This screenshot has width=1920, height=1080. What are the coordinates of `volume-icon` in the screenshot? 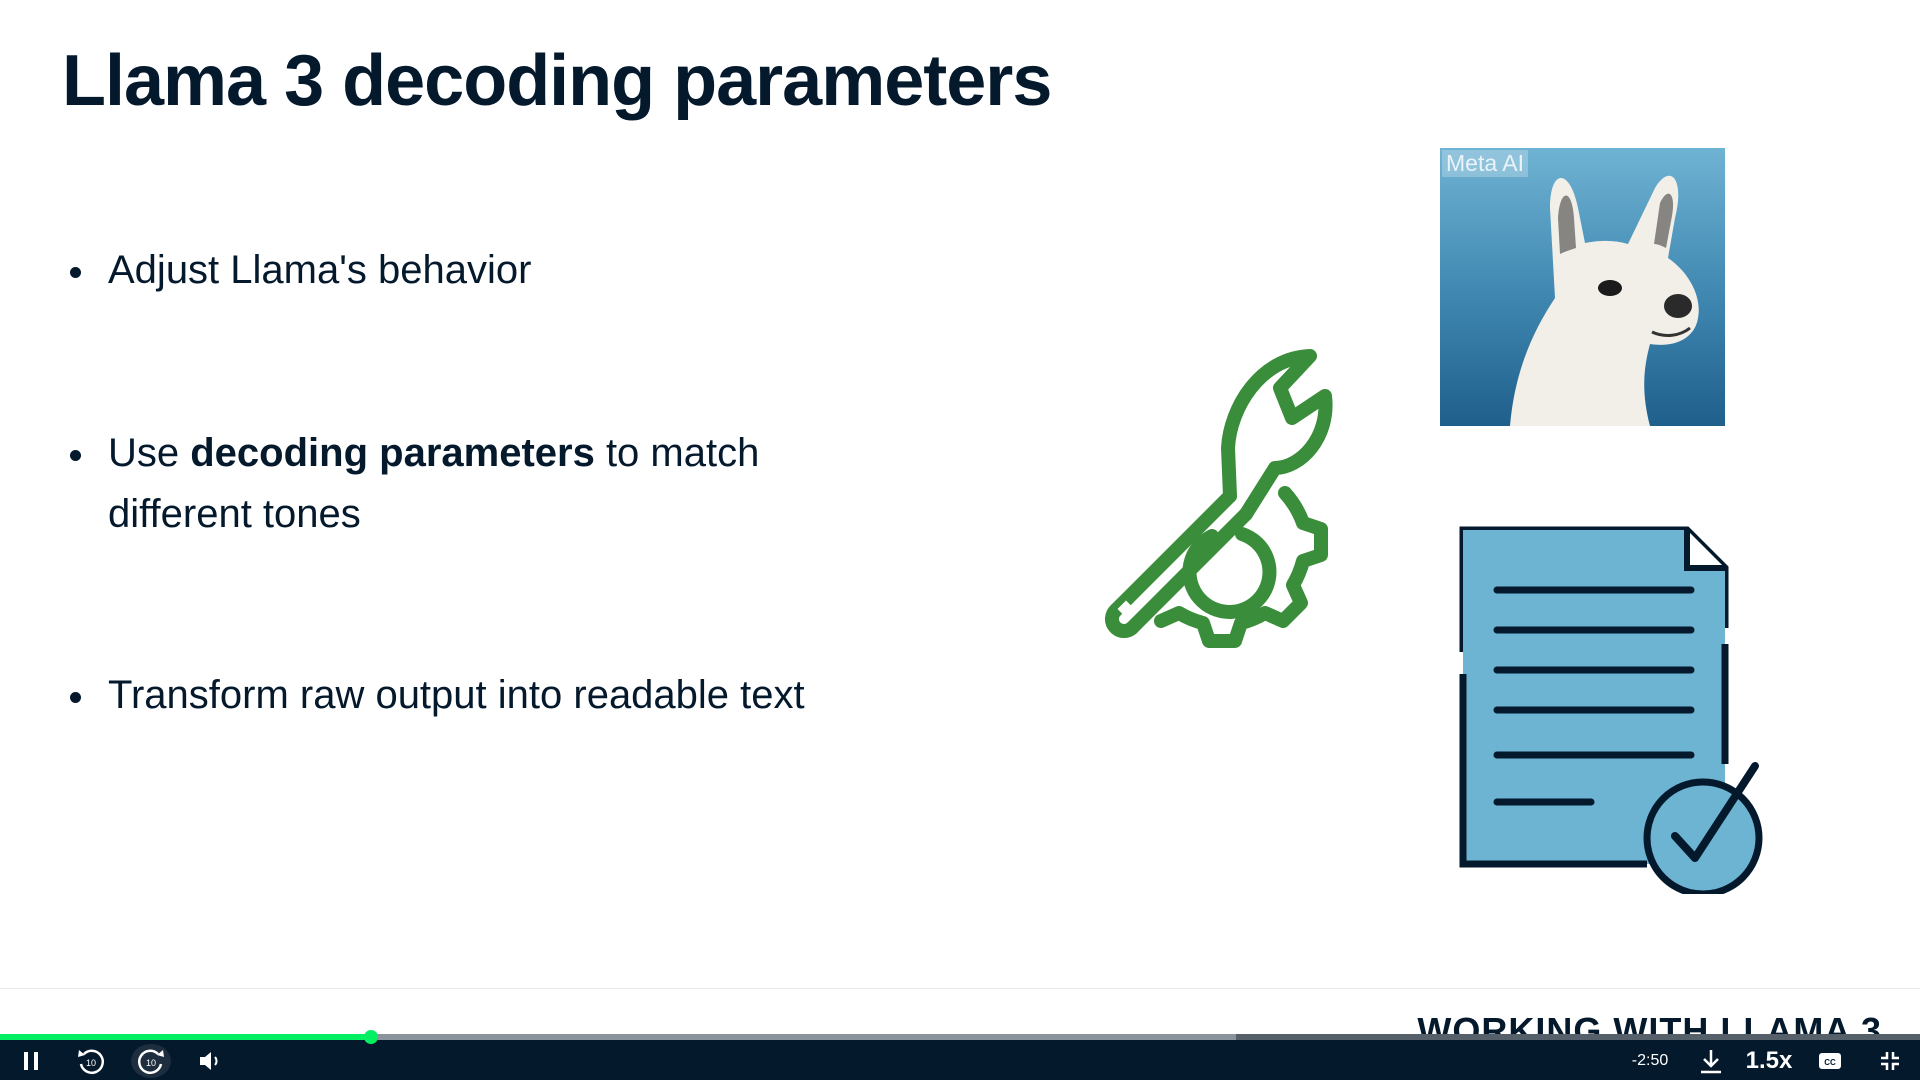 It's located at (209, 1061).